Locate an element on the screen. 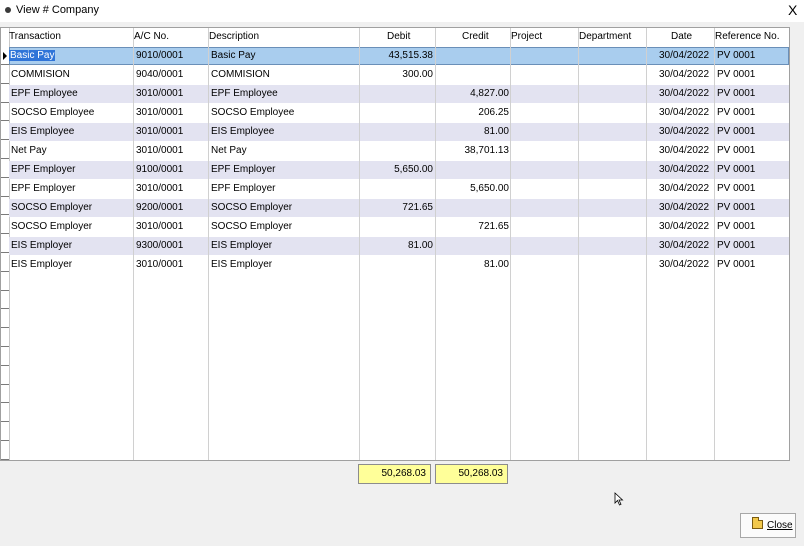 The image size is (804, 546). cell-debit: 5,650.00 is located at coordinates (413, 169).